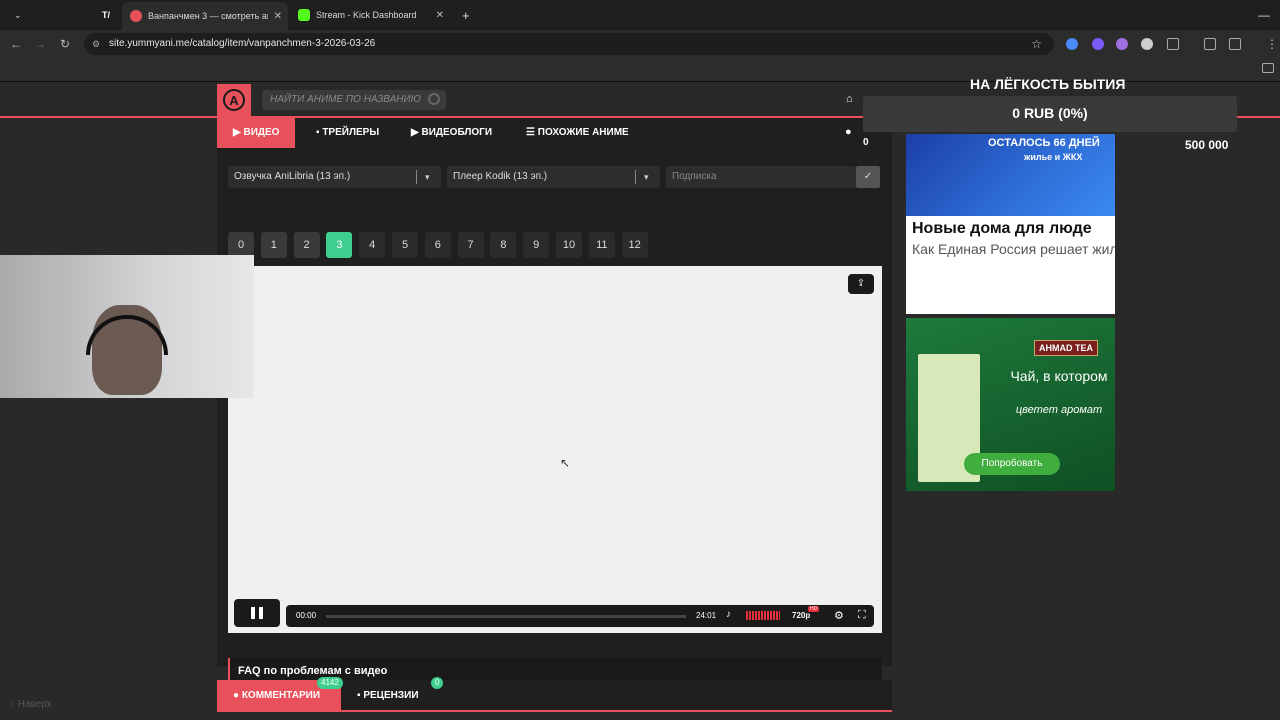  I want to click on episode-button: 9, so click(536, 245).